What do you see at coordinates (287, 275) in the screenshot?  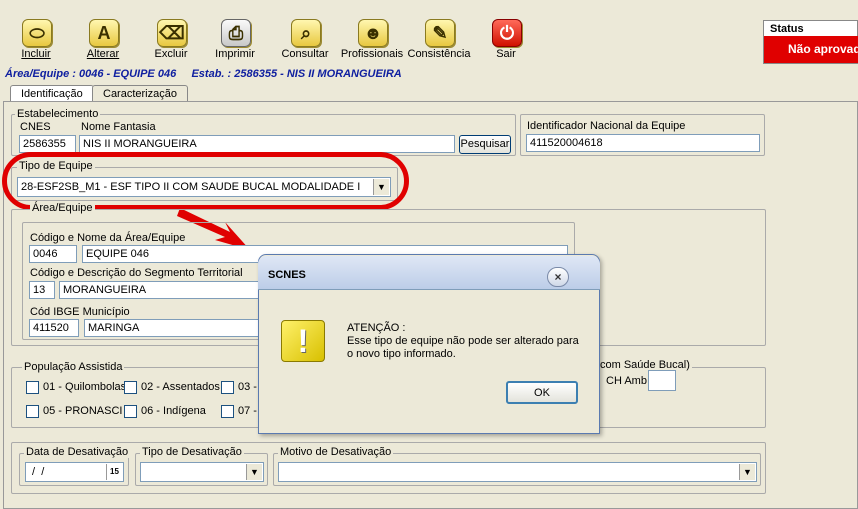 I see `dialog-title: SCNES` at bounding box center [287, 275].